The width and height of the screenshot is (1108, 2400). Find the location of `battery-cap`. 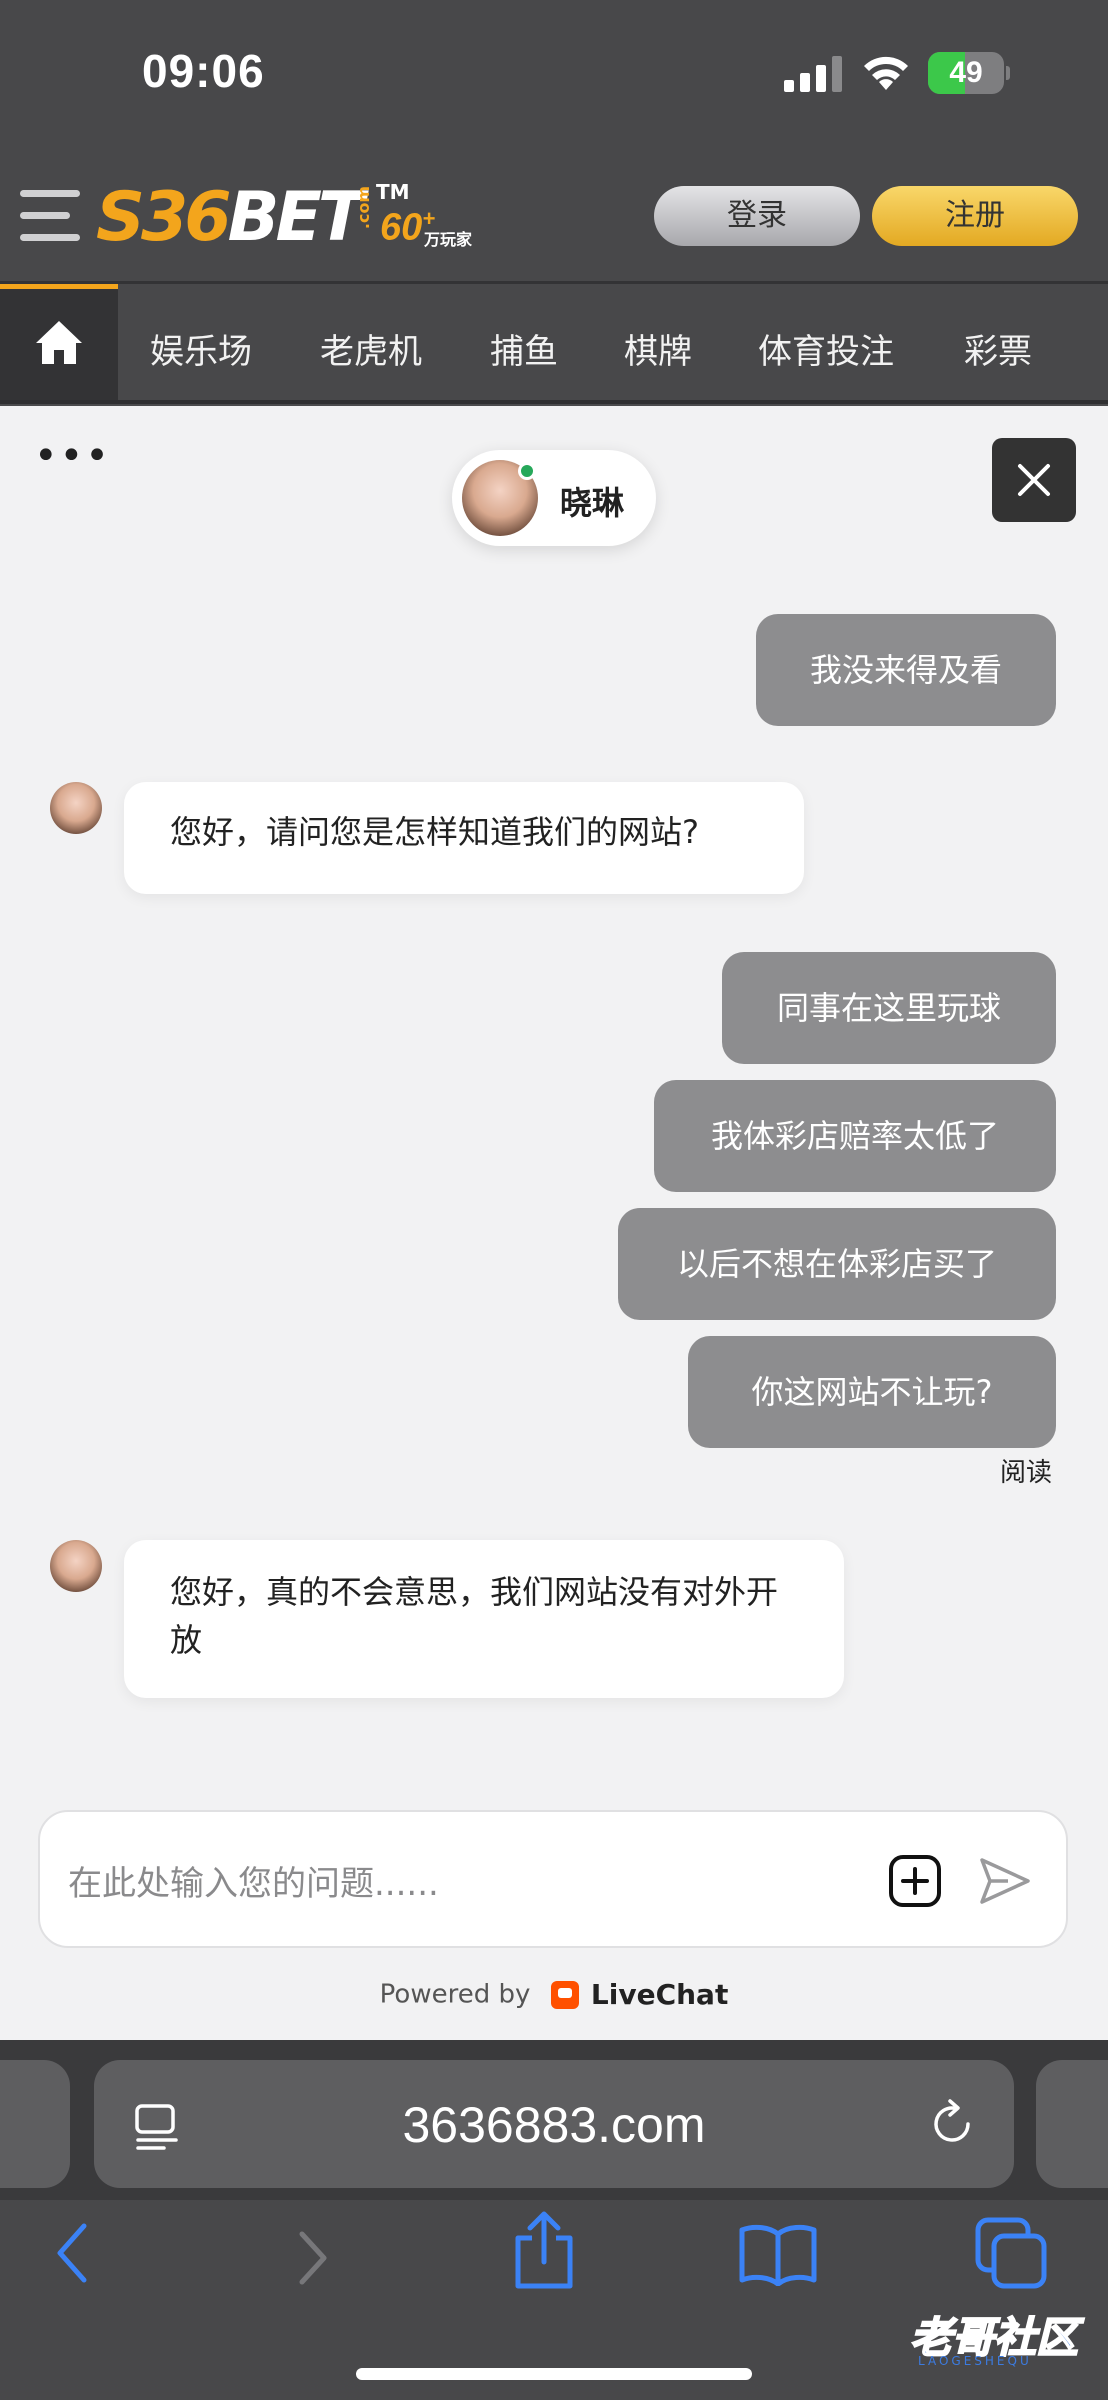

battery-cap is located at coordinates (1008, 73).